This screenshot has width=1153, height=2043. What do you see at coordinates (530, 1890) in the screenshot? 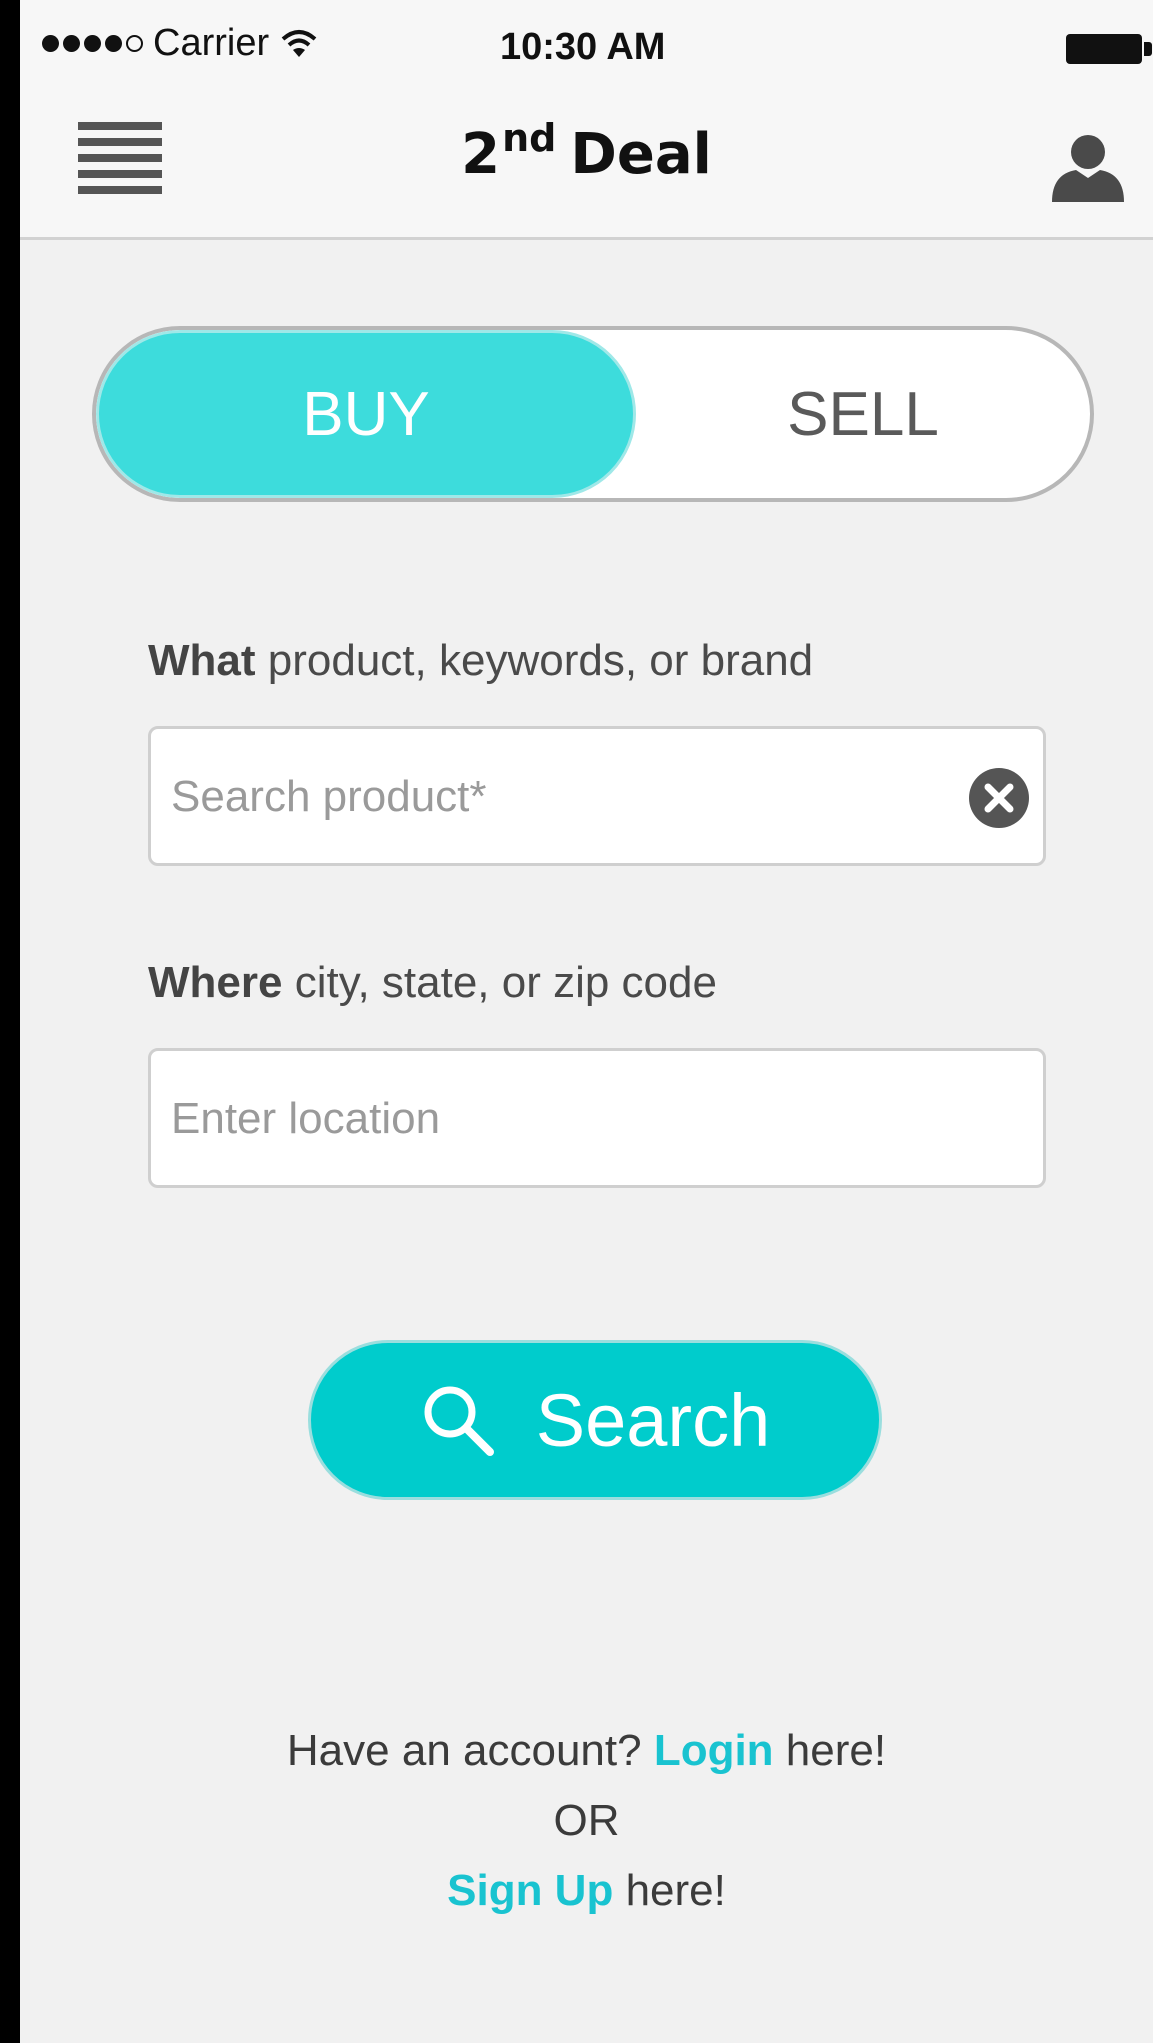
I see `signup-link: Sign Up` at bounding box center [530, 1890].